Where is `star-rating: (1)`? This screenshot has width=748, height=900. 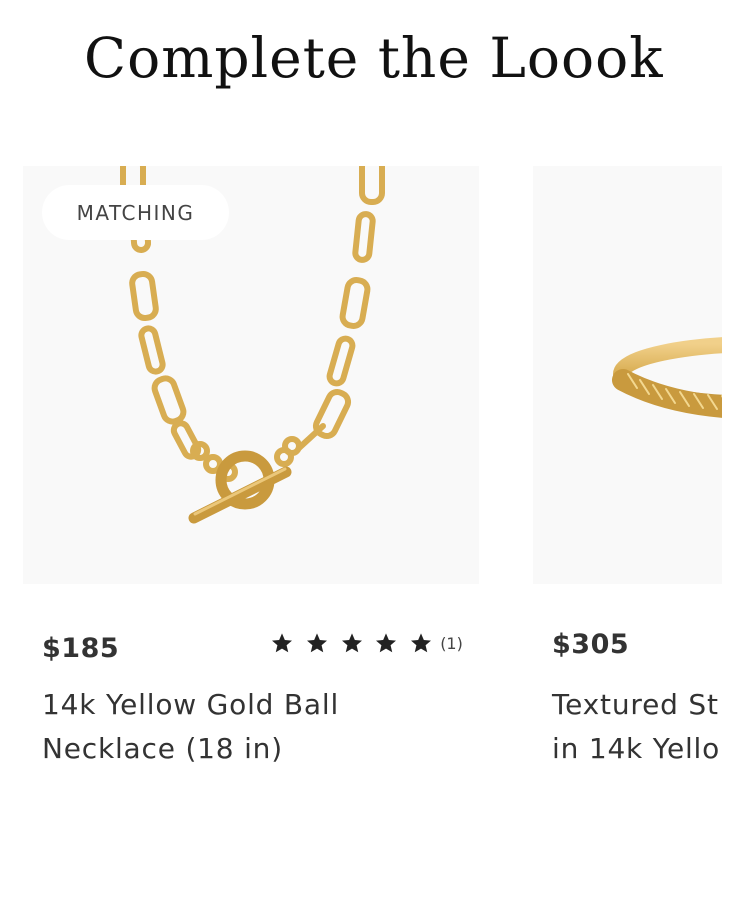 star-rating: (1) is located at coordinates (367, 643).